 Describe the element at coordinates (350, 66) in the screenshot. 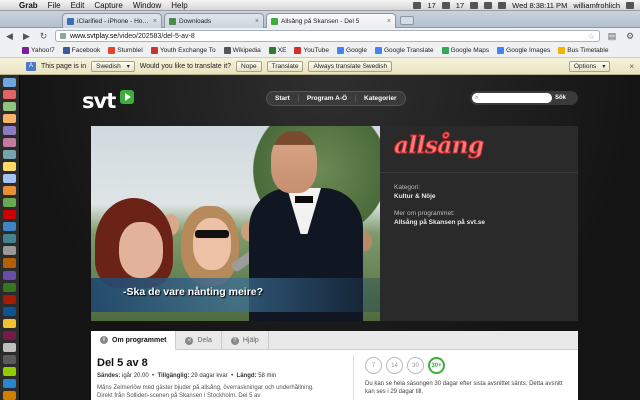

I see `always-translate-button: Always translate Swedish` at that location.